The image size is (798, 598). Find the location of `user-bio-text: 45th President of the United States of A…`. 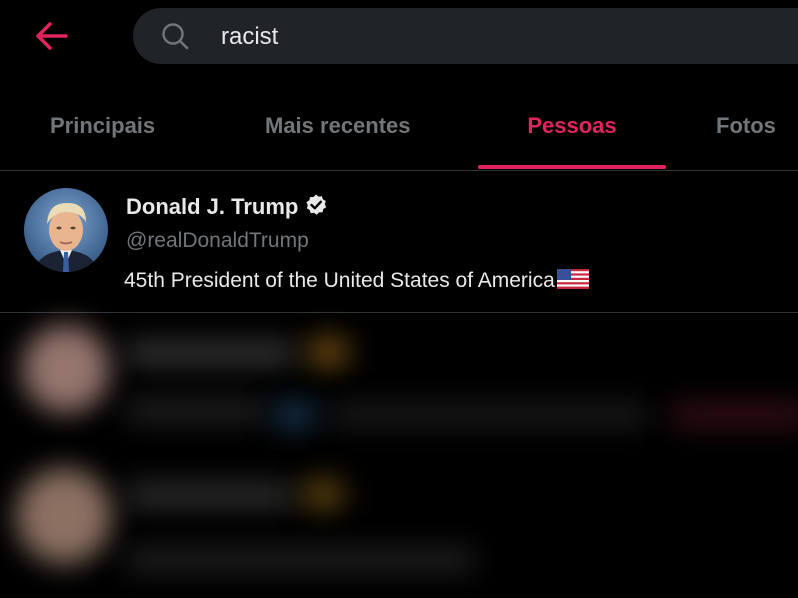

user-bio-text: 45th President of the United States of A… is located at coordinates (339, 280).